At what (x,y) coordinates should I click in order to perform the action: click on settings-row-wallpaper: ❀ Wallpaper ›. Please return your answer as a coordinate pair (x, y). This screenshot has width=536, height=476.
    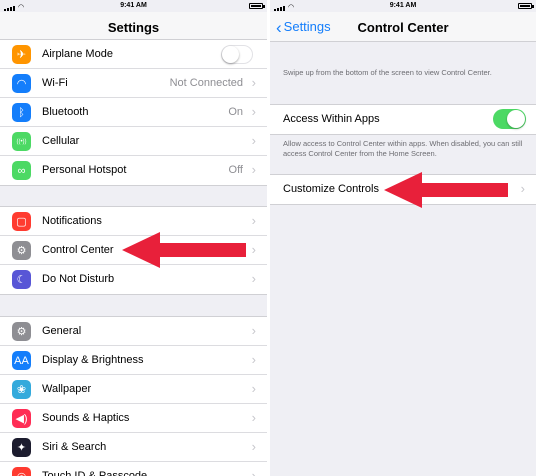
    Looking at the image, I should click on (133, 389).